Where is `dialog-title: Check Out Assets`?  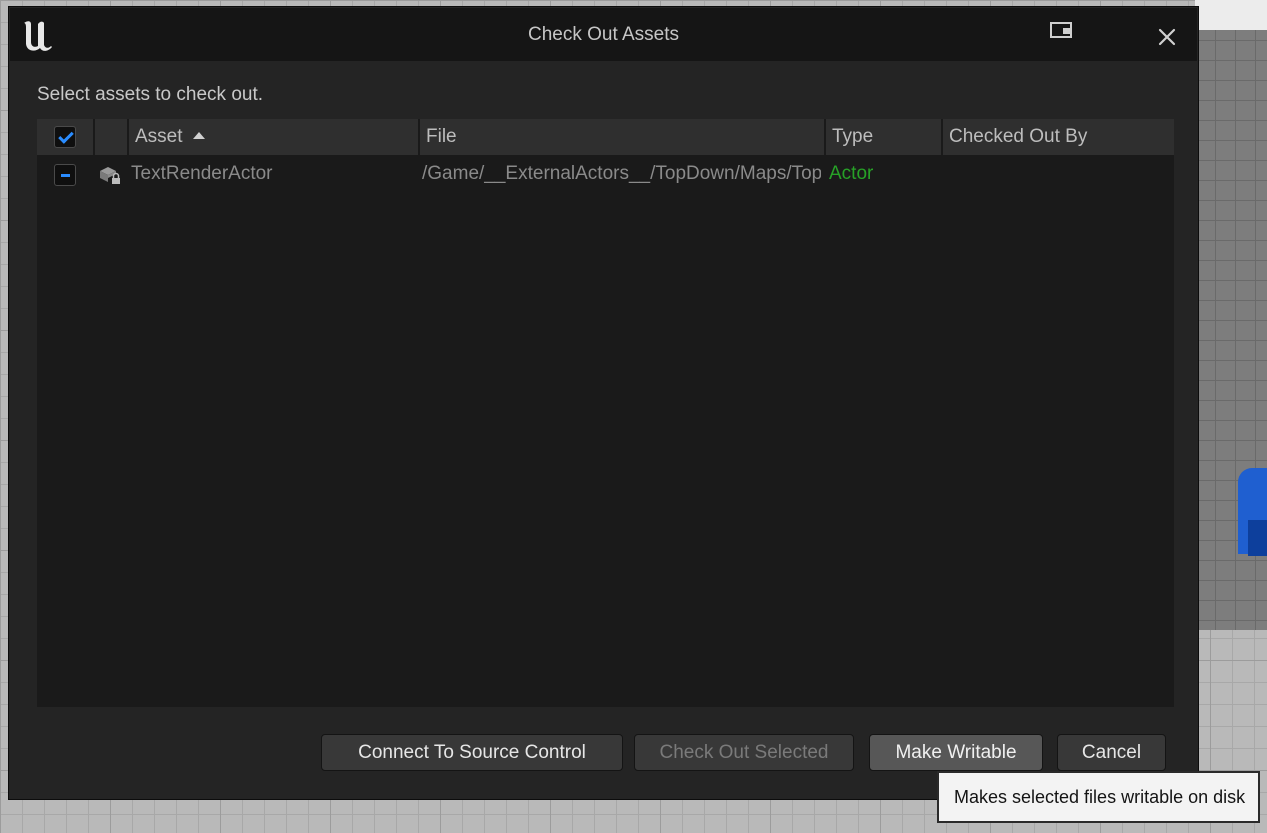
dialog-title: Check Out Assets is located at coordinates (603, 34).